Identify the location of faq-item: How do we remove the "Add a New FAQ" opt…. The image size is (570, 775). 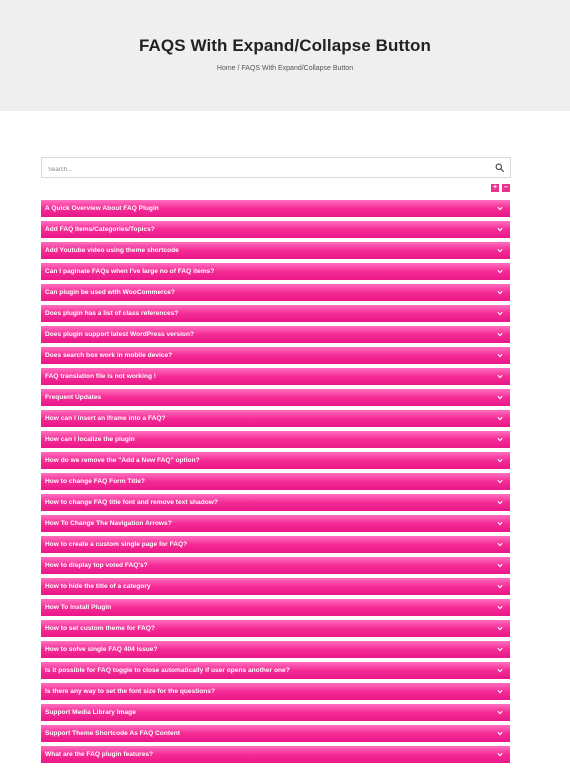
(275, 460).